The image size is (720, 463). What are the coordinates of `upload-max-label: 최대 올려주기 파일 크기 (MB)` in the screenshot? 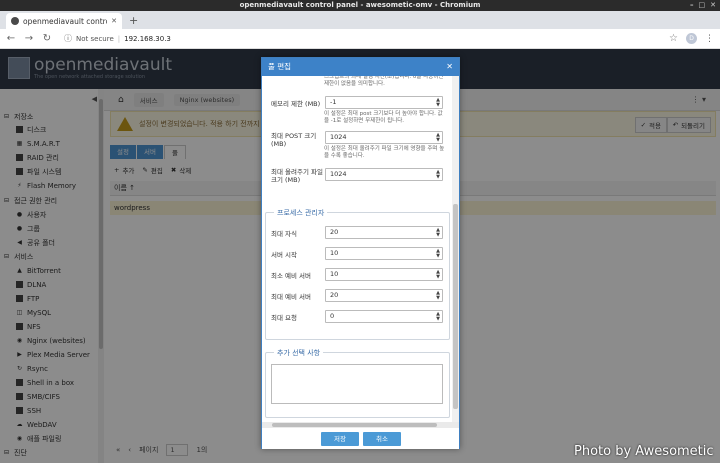 It's located at (297, 176).